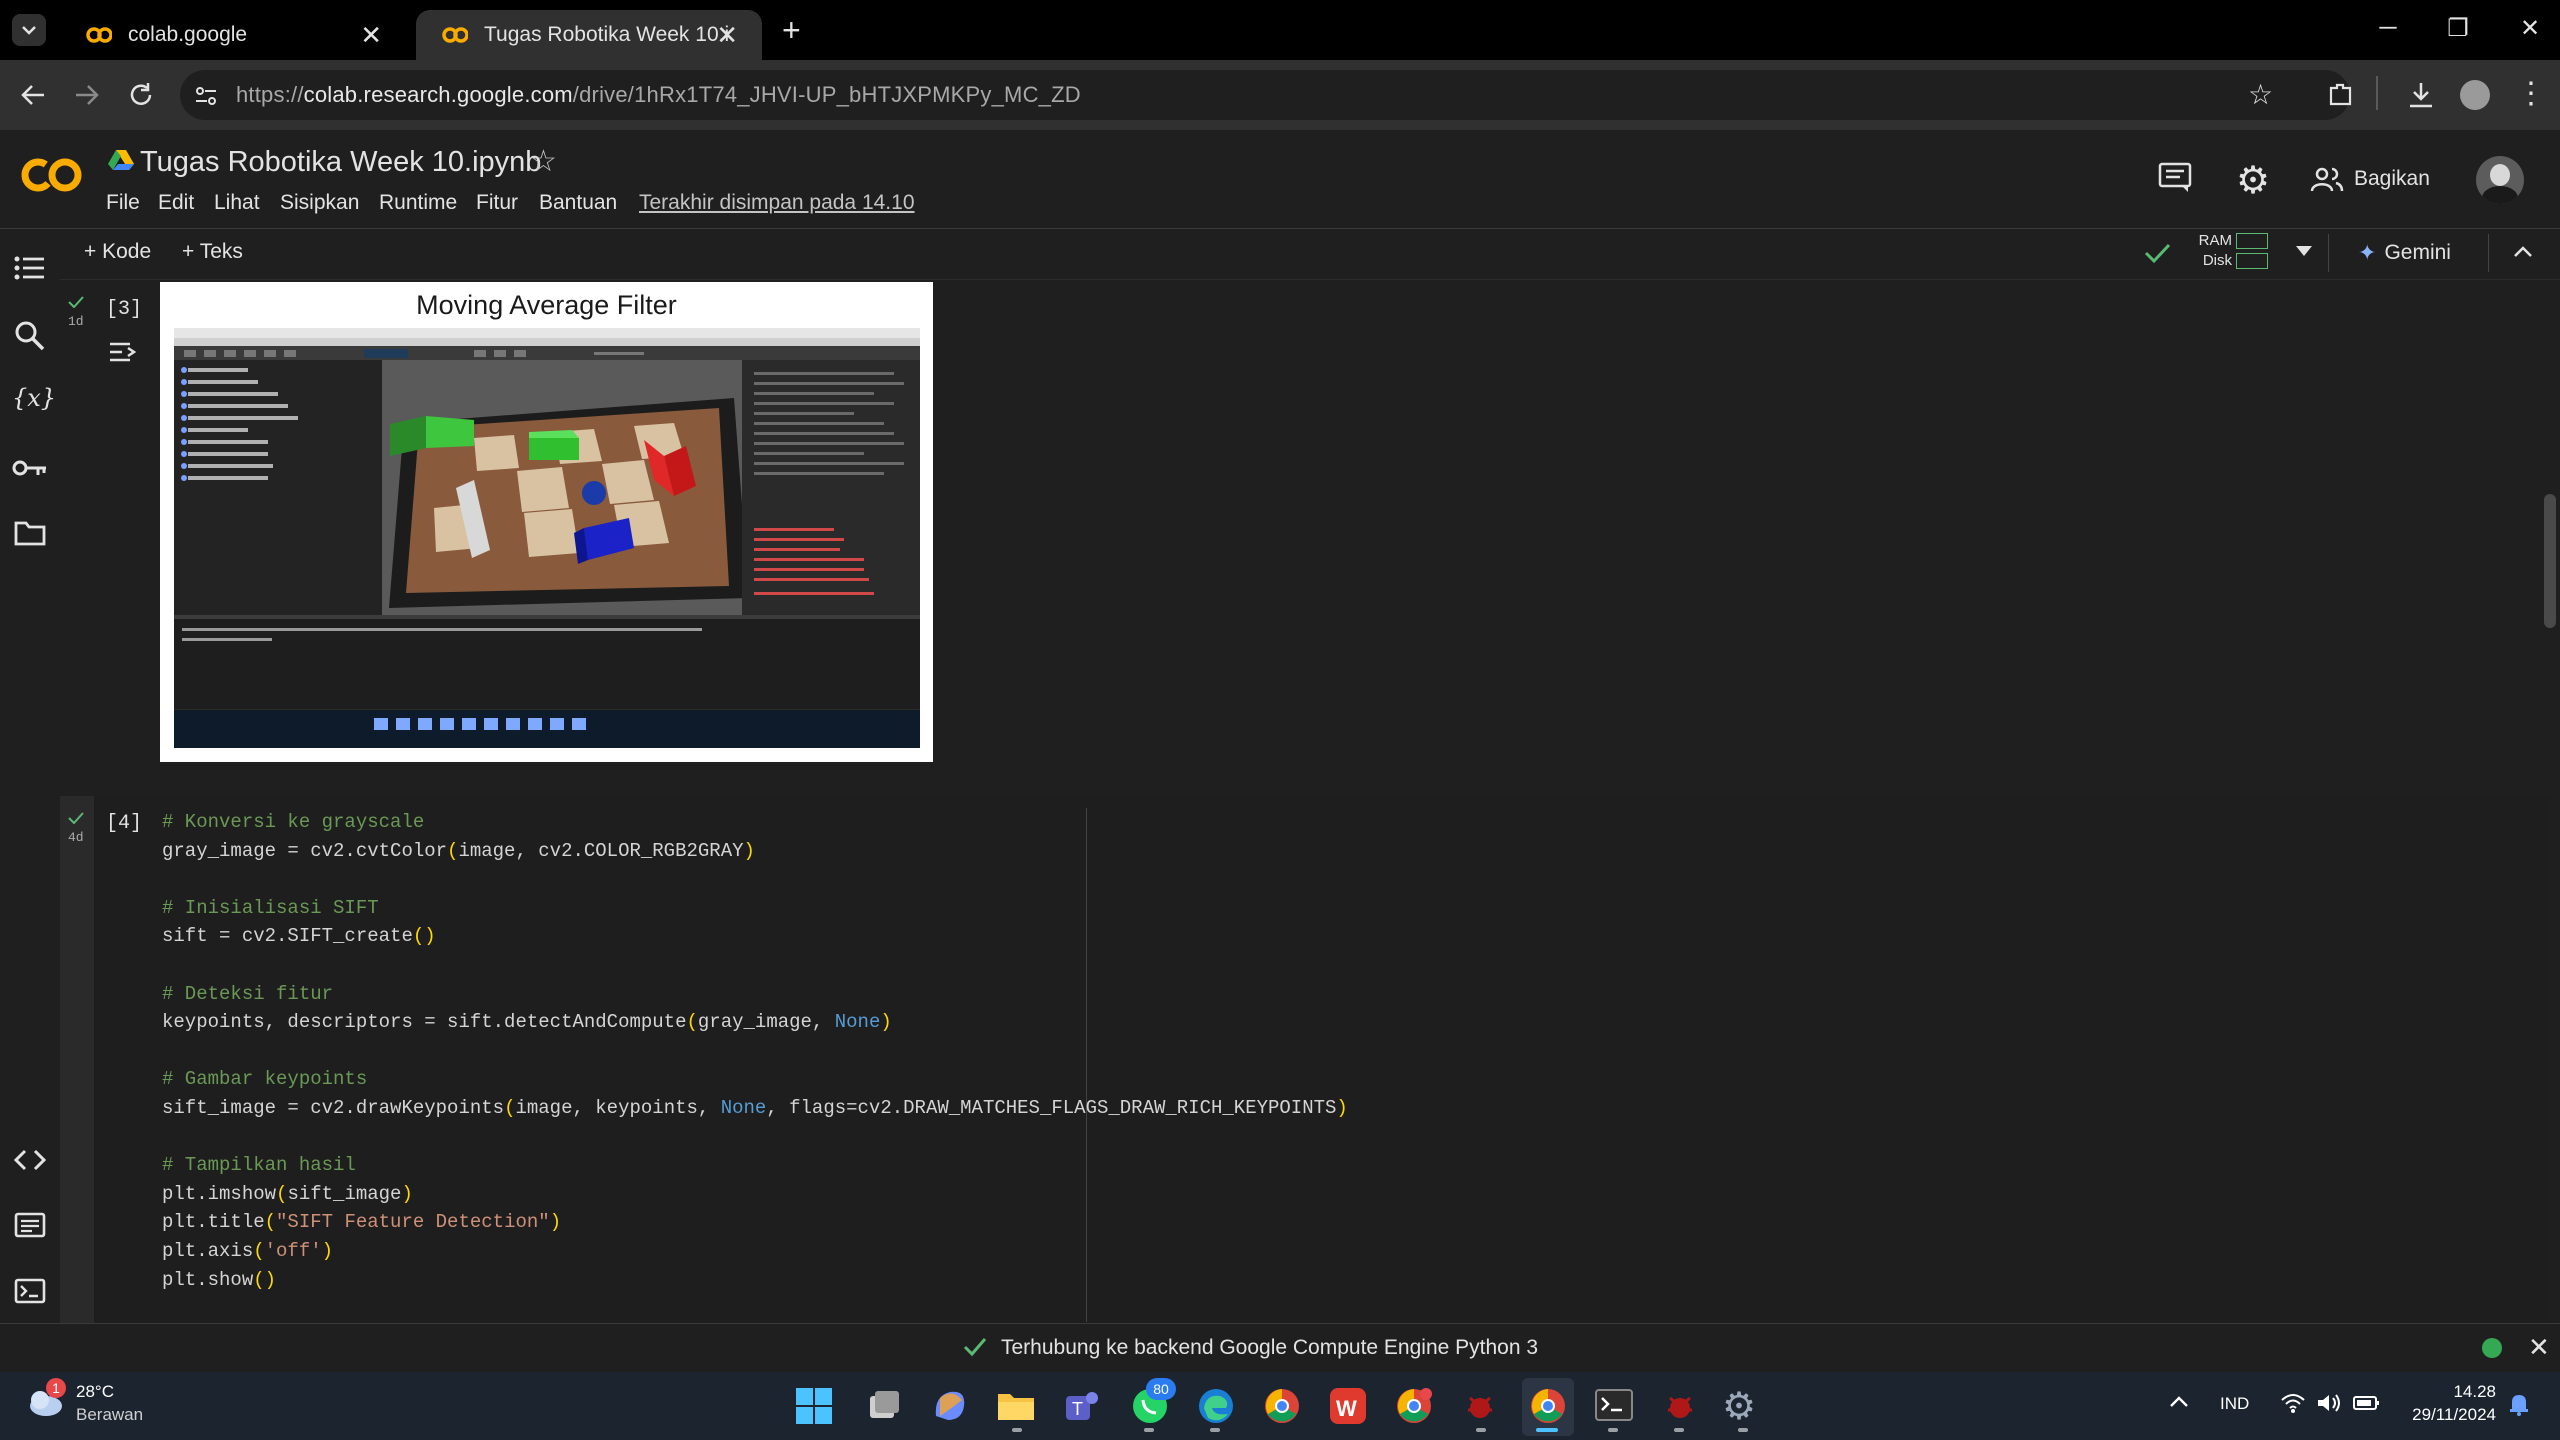 The width and height of the screenshot is (2560, 1440). Describe the element at coordinates (30, 533) in the screenshot. I see `files-folder-icon` at that location.